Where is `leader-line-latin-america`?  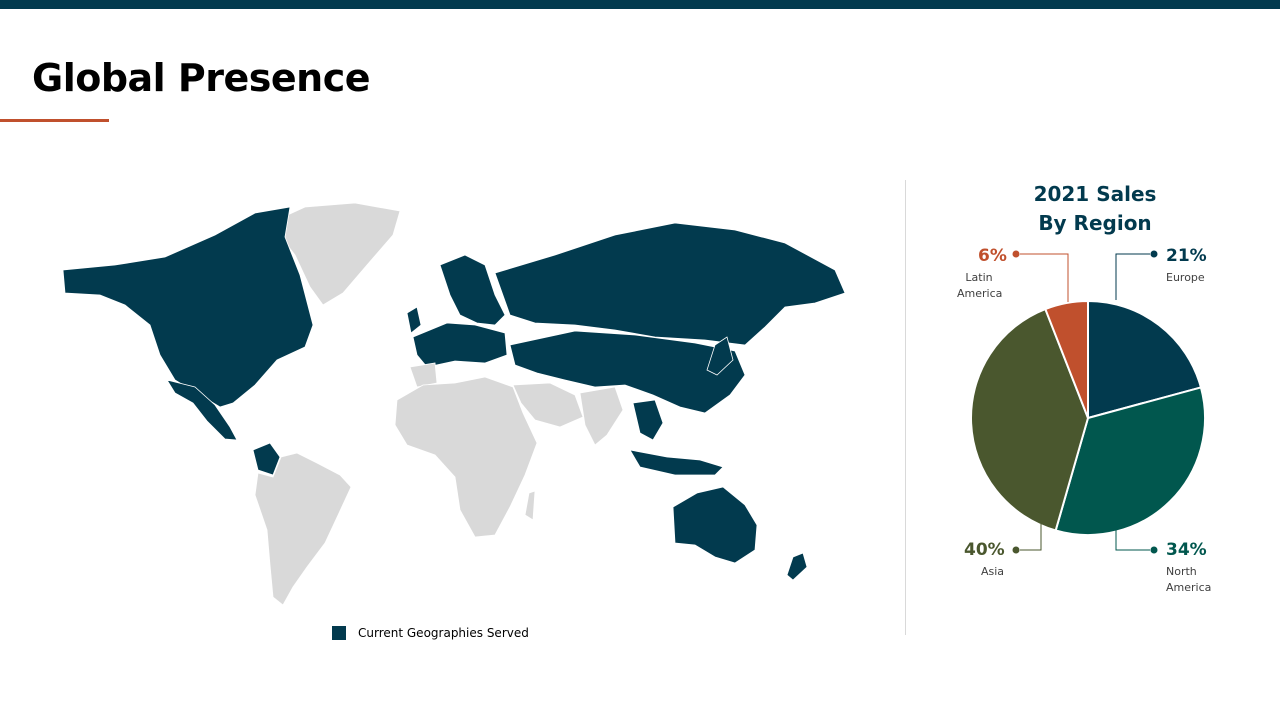 leader-line-latin-america is located at coordinates (1044, 277).